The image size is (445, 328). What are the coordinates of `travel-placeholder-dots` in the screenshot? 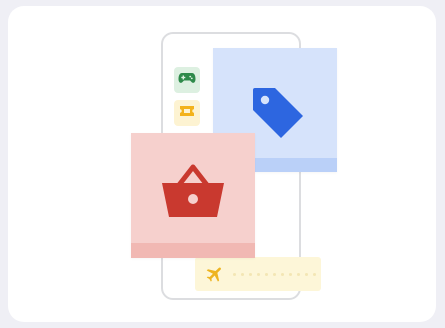 It's located at (274, 274).